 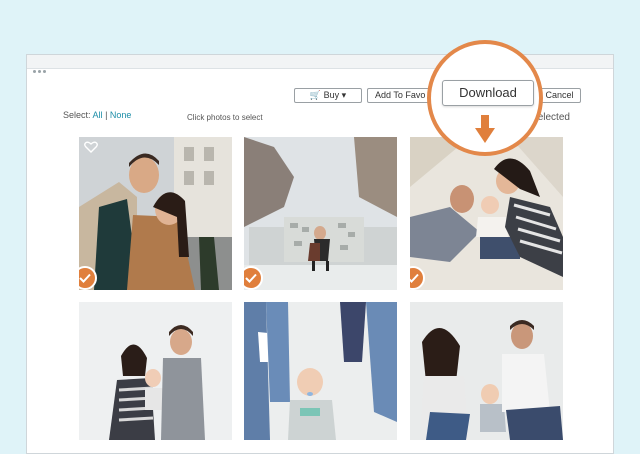 I want to click on cart-icon: 🛒, so click(x=315, y=95).